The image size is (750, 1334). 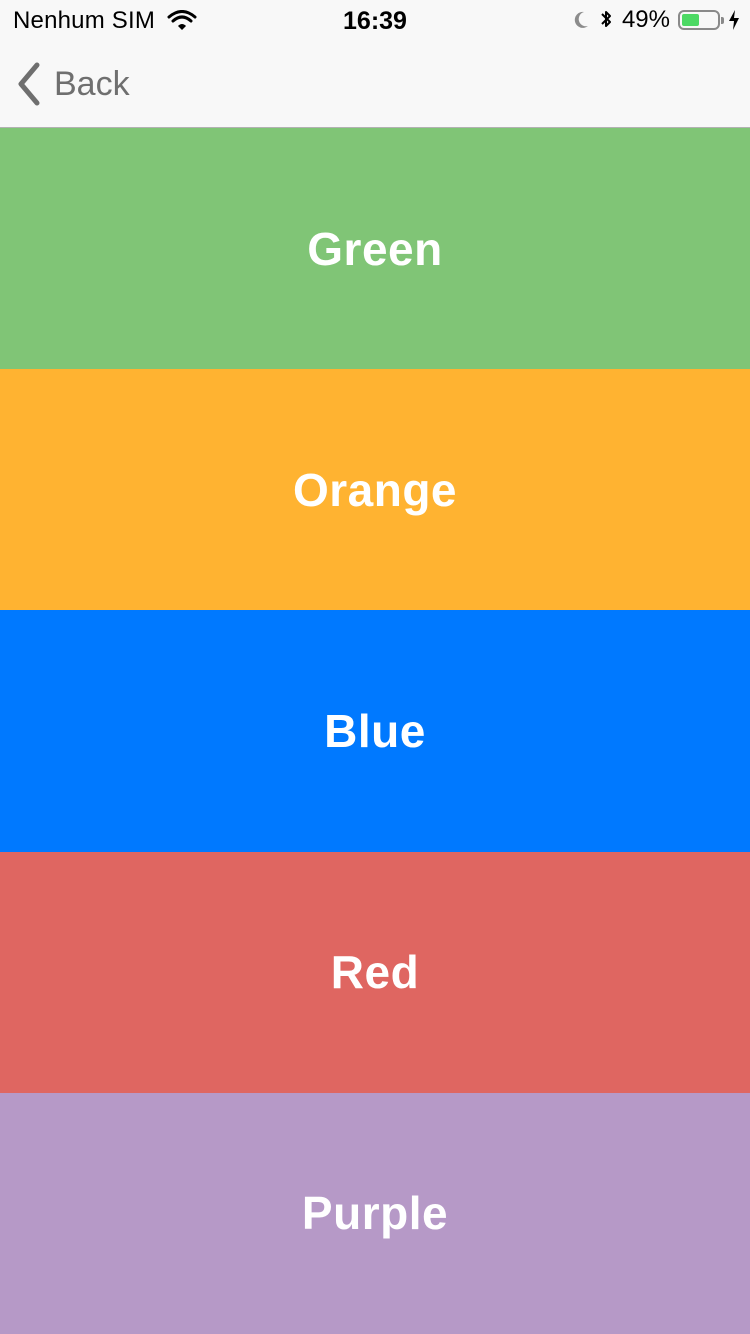 What do you see at coordinates (581, 20) in the screenshot?
I see `moon-icon` at bounding box center [581, 20].